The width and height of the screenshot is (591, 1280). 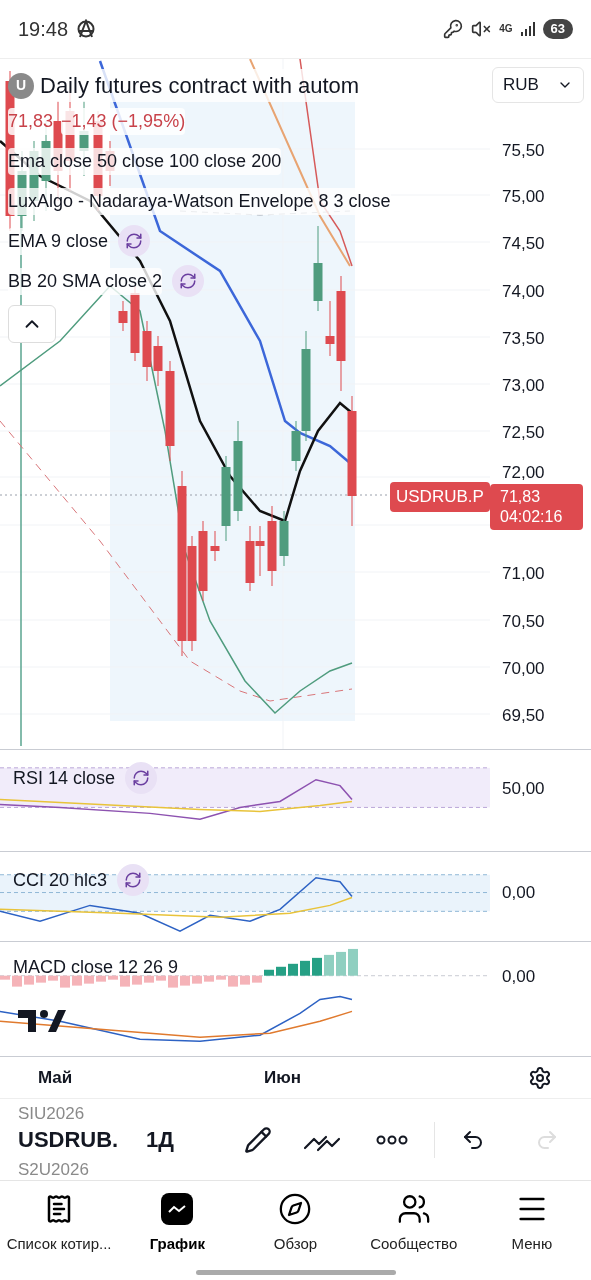 What do you see at coordinates (523, 473) in the screenshot?
I see `price-axis-label: 72,00` at bounding box center [523, 473].